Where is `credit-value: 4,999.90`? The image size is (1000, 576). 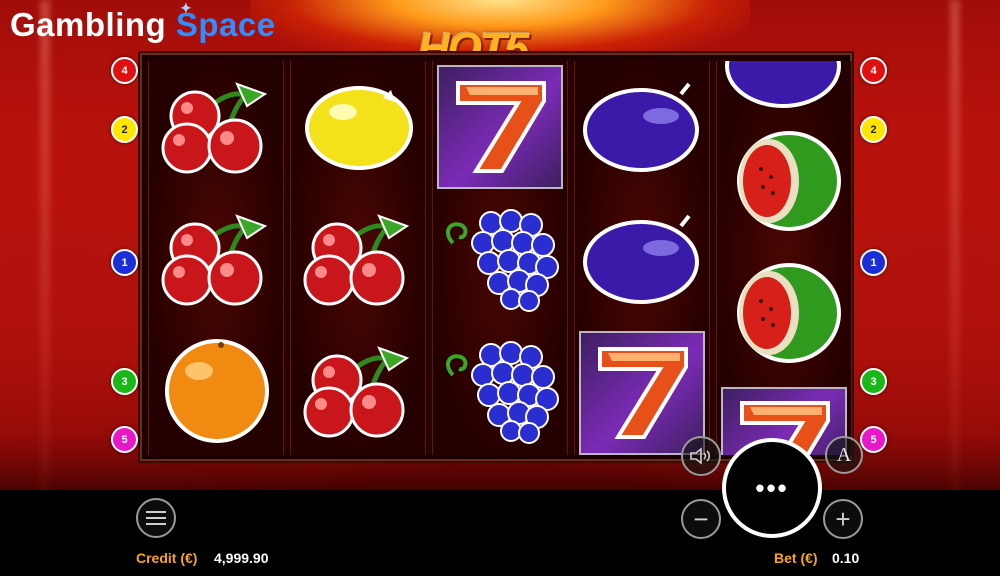
credit-value: 4,999.90 is located at coordinates (241, 558).